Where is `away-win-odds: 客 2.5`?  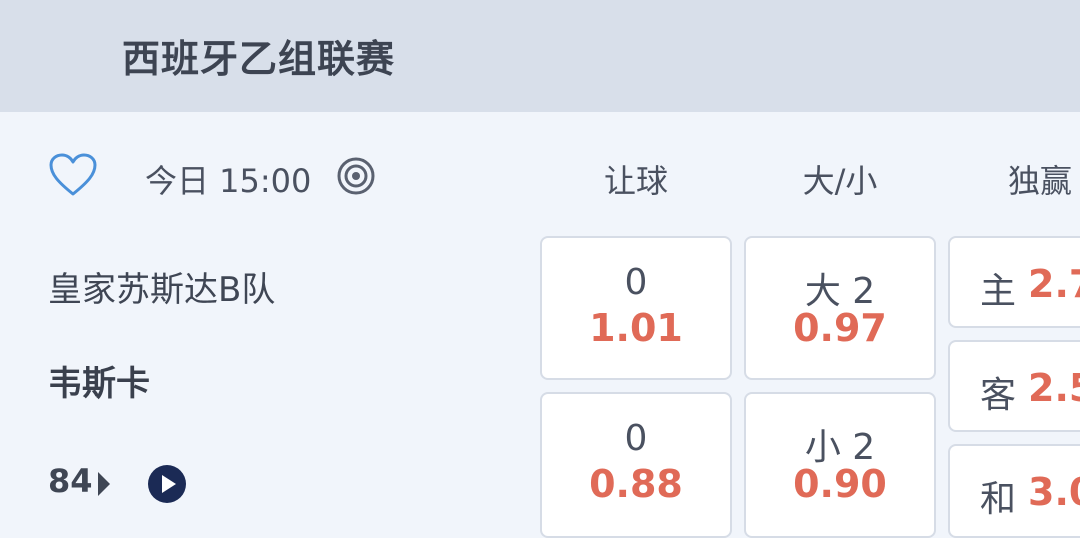 away-win-odds: 客 2.5 is located at coordinates (1014, 386).